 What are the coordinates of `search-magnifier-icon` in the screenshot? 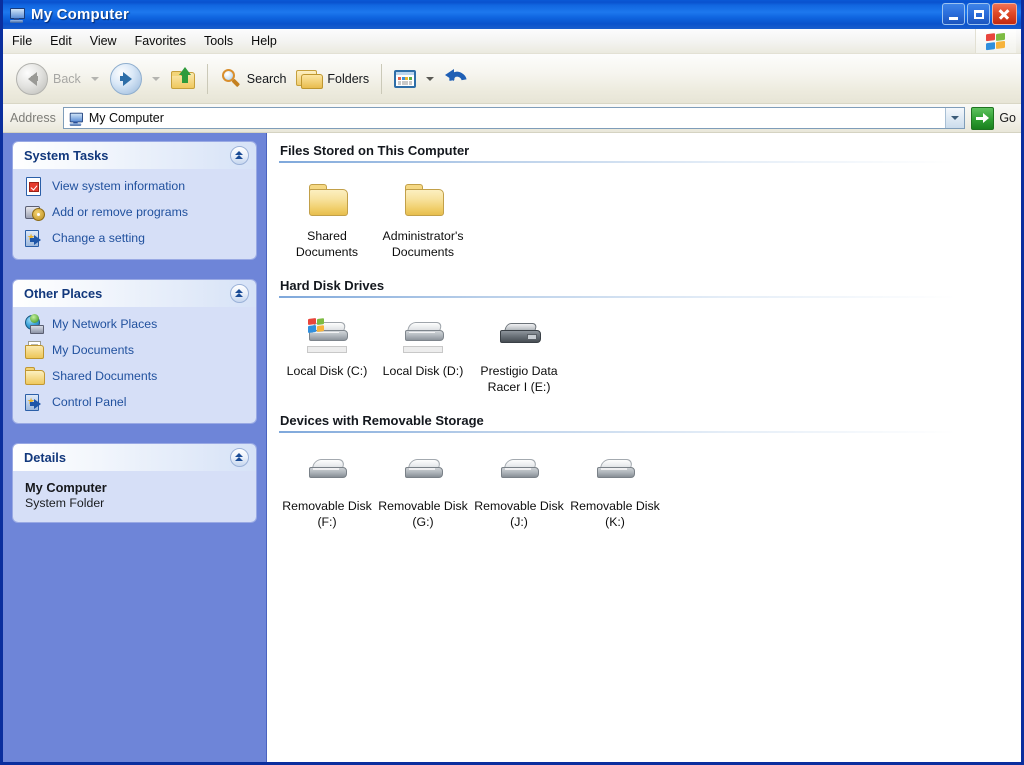 It's located at (231, 78).